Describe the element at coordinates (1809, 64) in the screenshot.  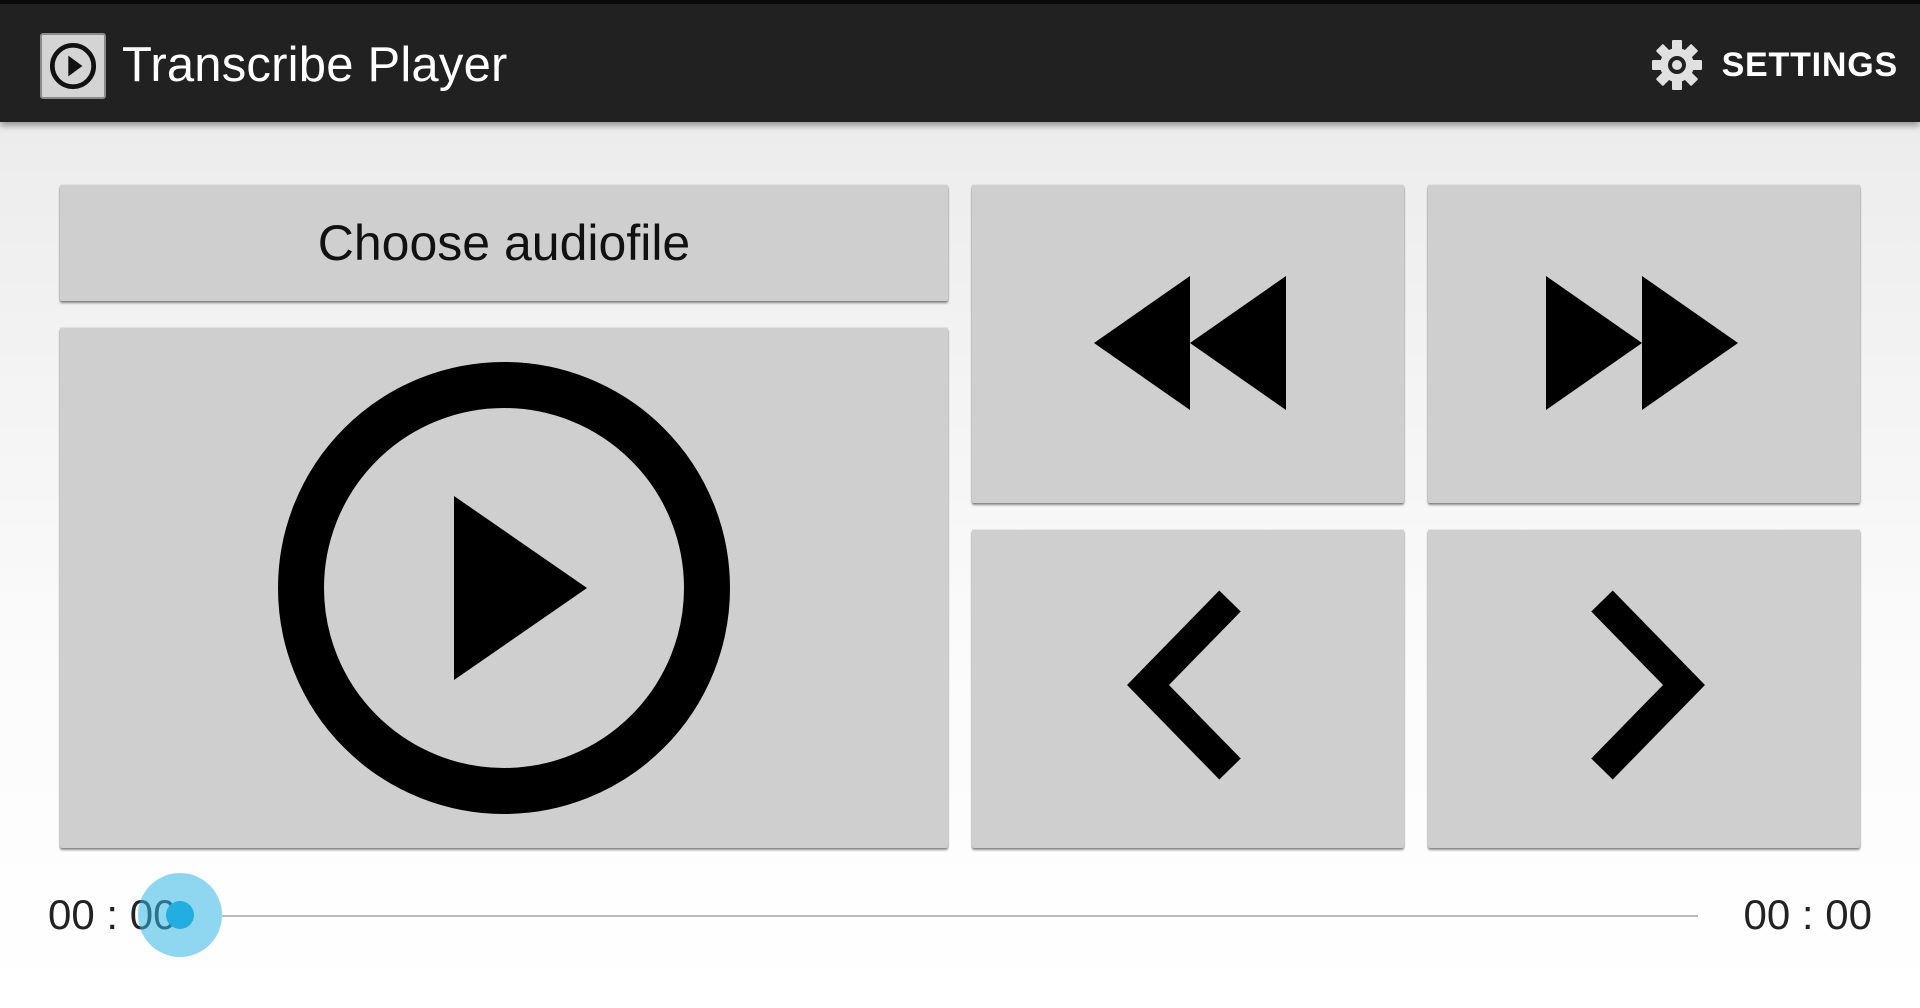
I see `settings-label: SETTINGS` at that location.